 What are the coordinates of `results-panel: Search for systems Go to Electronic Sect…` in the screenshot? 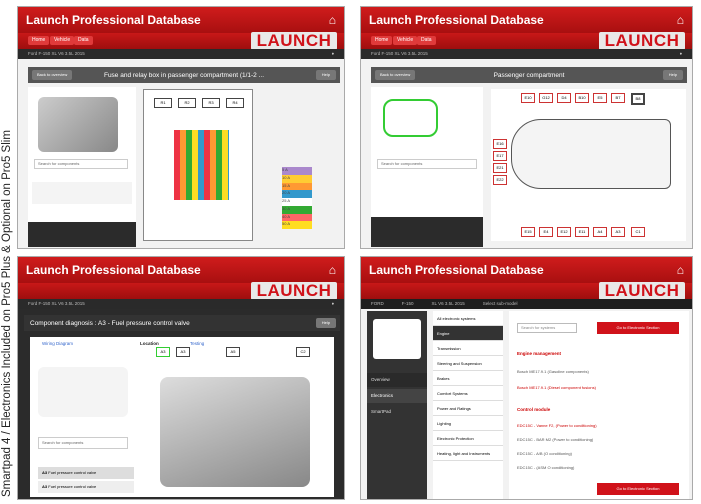 It's located at (599, 405).